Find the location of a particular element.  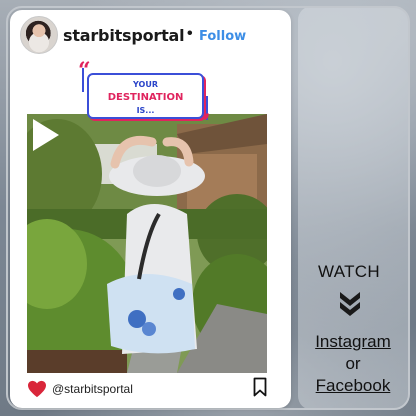

avatar is located at coordinates (39, 35).